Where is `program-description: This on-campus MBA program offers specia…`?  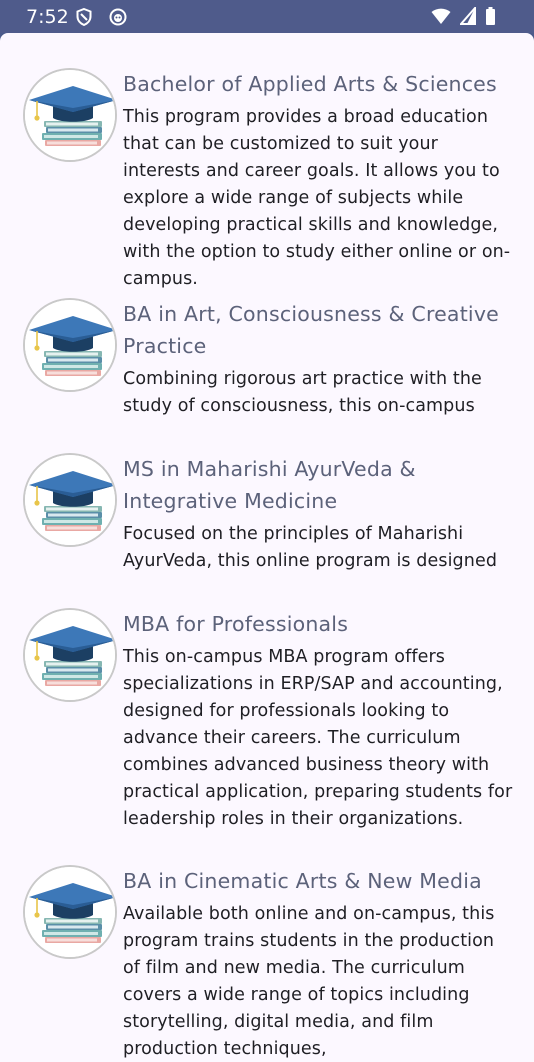
program-description: This on-campus MBA program offers specia… is located at coordinates (318, 738).